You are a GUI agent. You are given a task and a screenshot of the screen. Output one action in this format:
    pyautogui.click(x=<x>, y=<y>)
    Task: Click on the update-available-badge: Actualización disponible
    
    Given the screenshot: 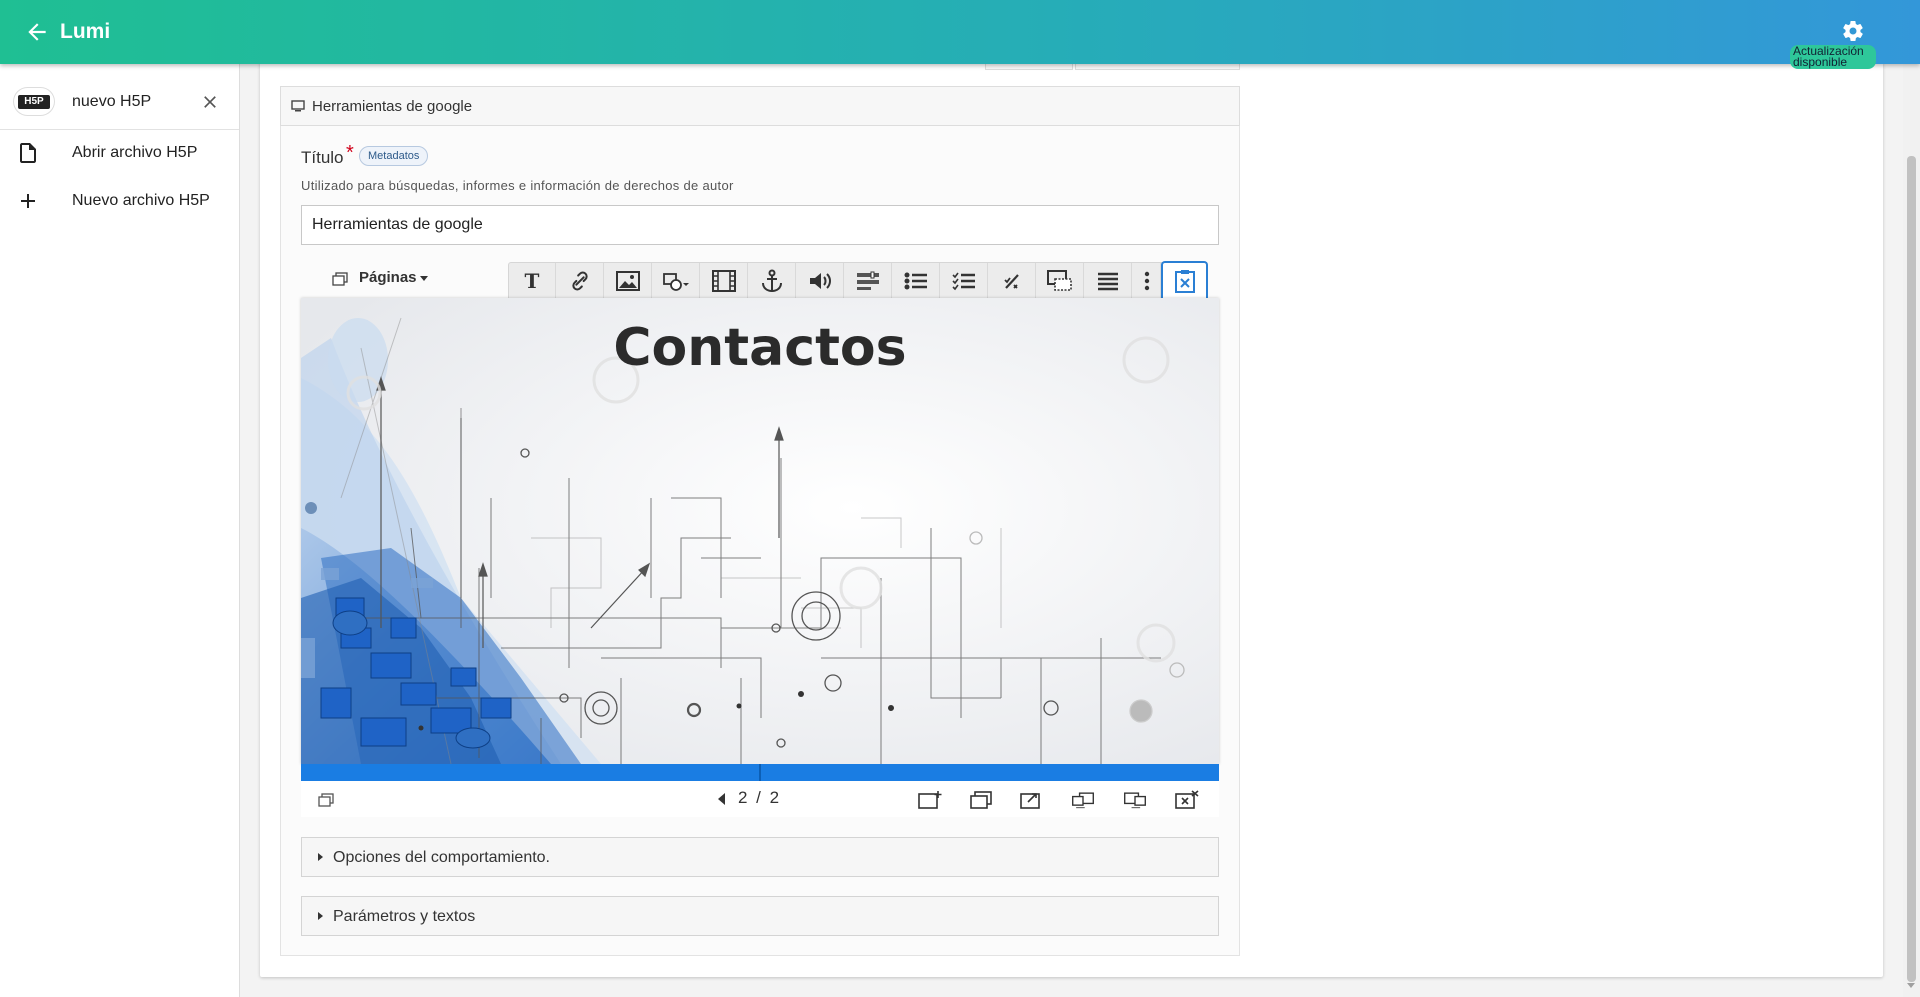 What is the action you would take?
    pyautogui.click(x=1833, y=57)
    